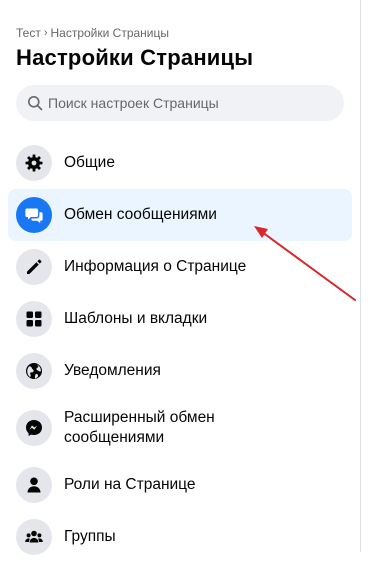 This screenshot has width=380, height=563. Describe the element at coordinates (110, 33) in the screenshot. I see `breadcrumb-current: Настройки Страницы` at that location.